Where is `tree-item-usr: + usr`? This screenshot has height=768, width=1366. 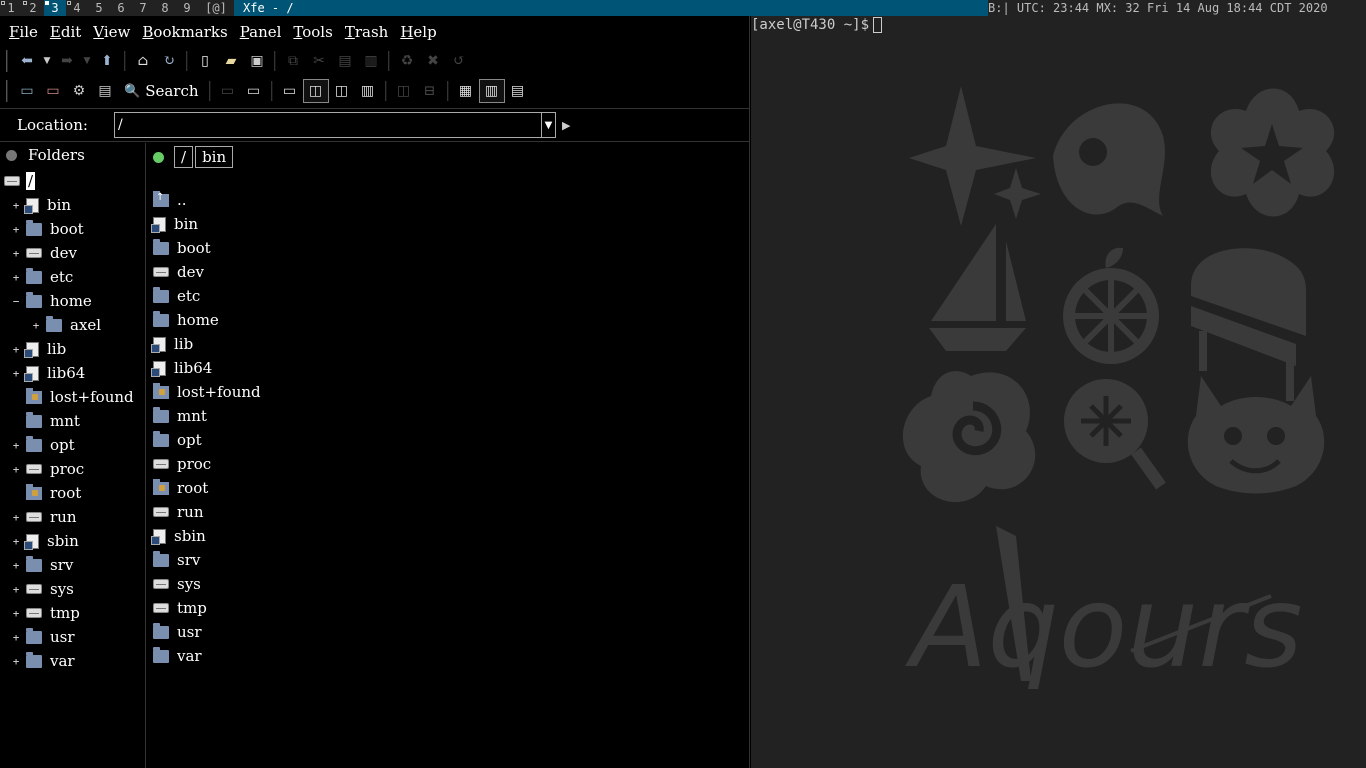 tree-item-usr: + usr is located at coordinates (42, 637).